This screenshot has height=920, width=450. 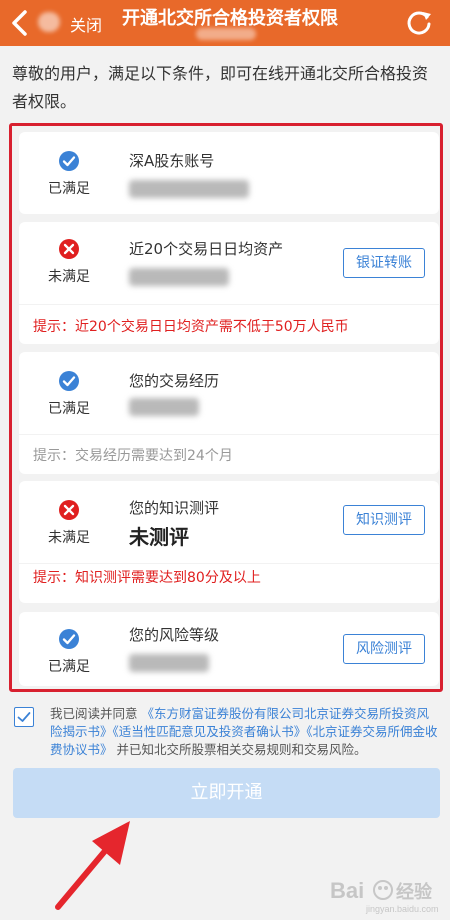 What do you see at coordinates (159, 537) in the screenshot?
I see `condition-value: 未测评` at bounding box center [159, 537].